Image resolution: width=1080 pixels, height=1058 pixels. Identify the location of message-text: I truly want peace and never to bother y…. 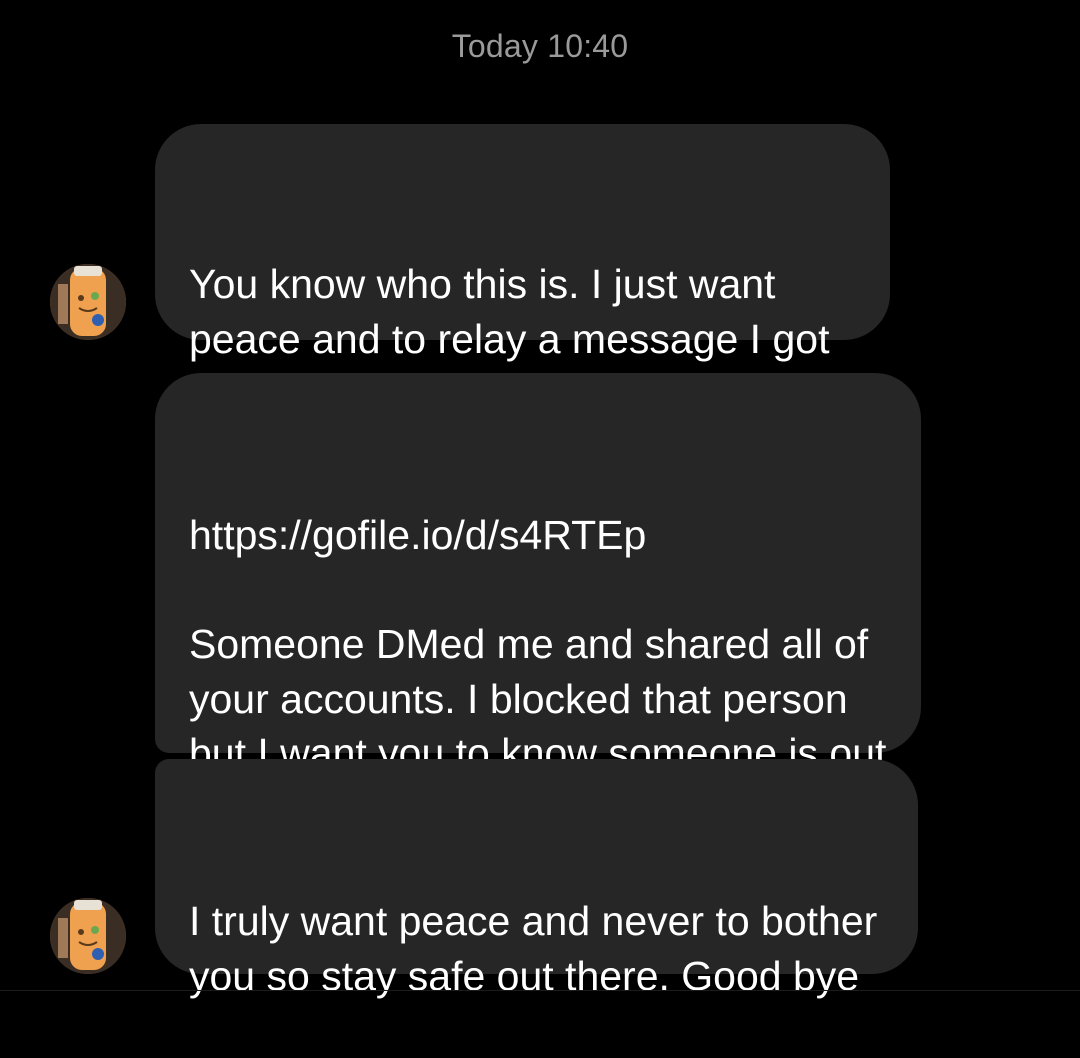
(539, 948).